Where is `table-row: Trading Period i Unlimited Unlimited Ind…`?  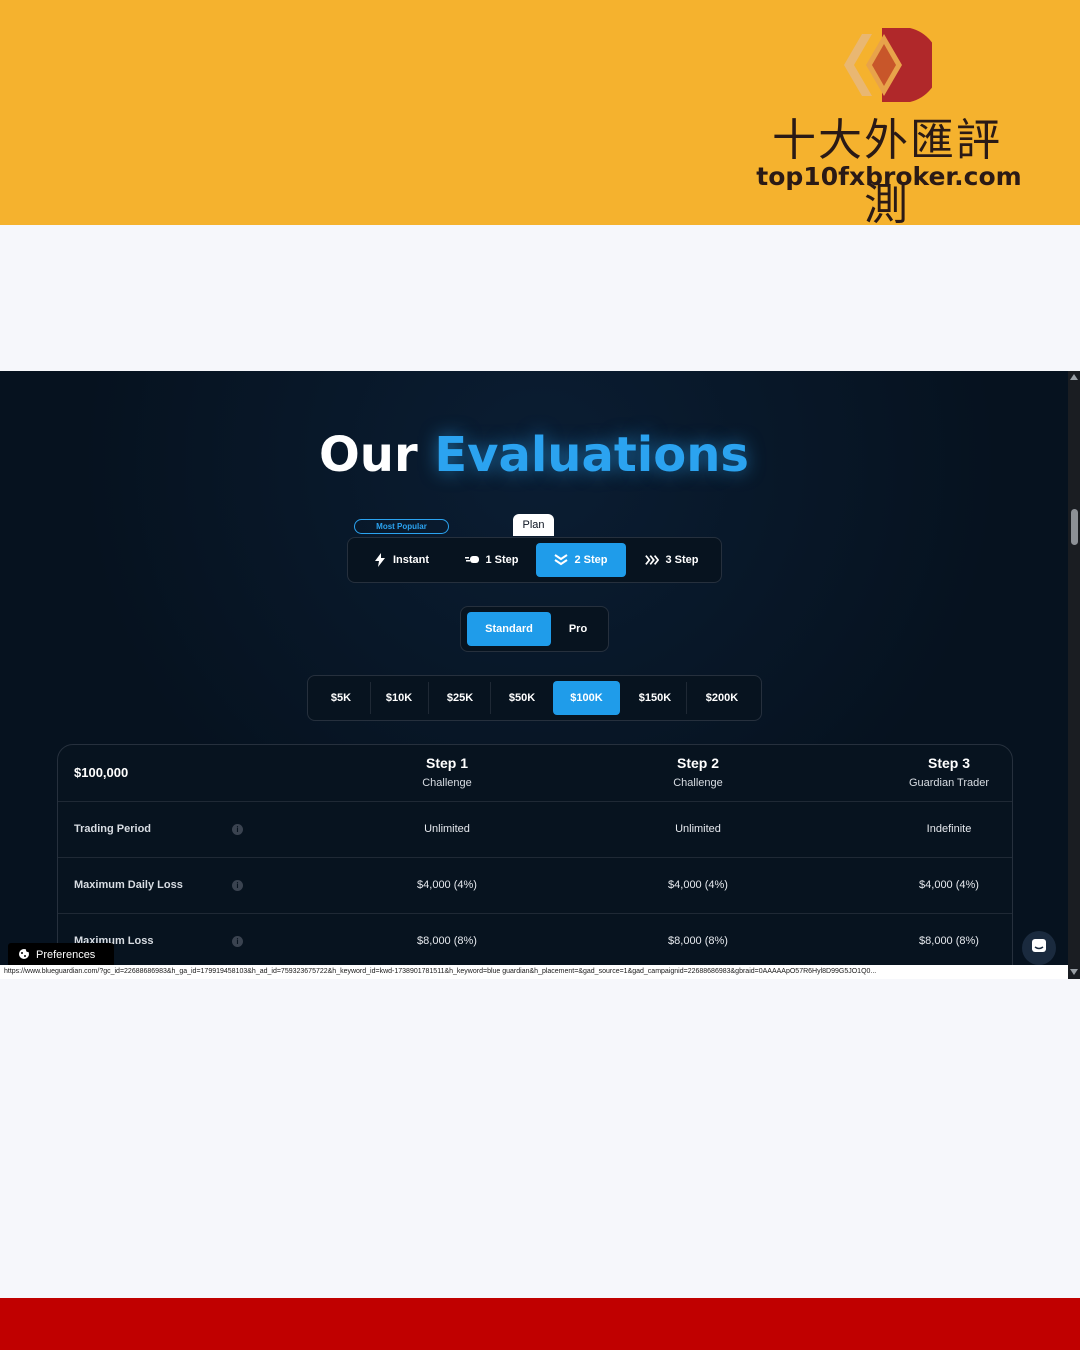 table-row: Trading Period i Unlimited Unlimited Ind… is located at coordinates (535, 829).